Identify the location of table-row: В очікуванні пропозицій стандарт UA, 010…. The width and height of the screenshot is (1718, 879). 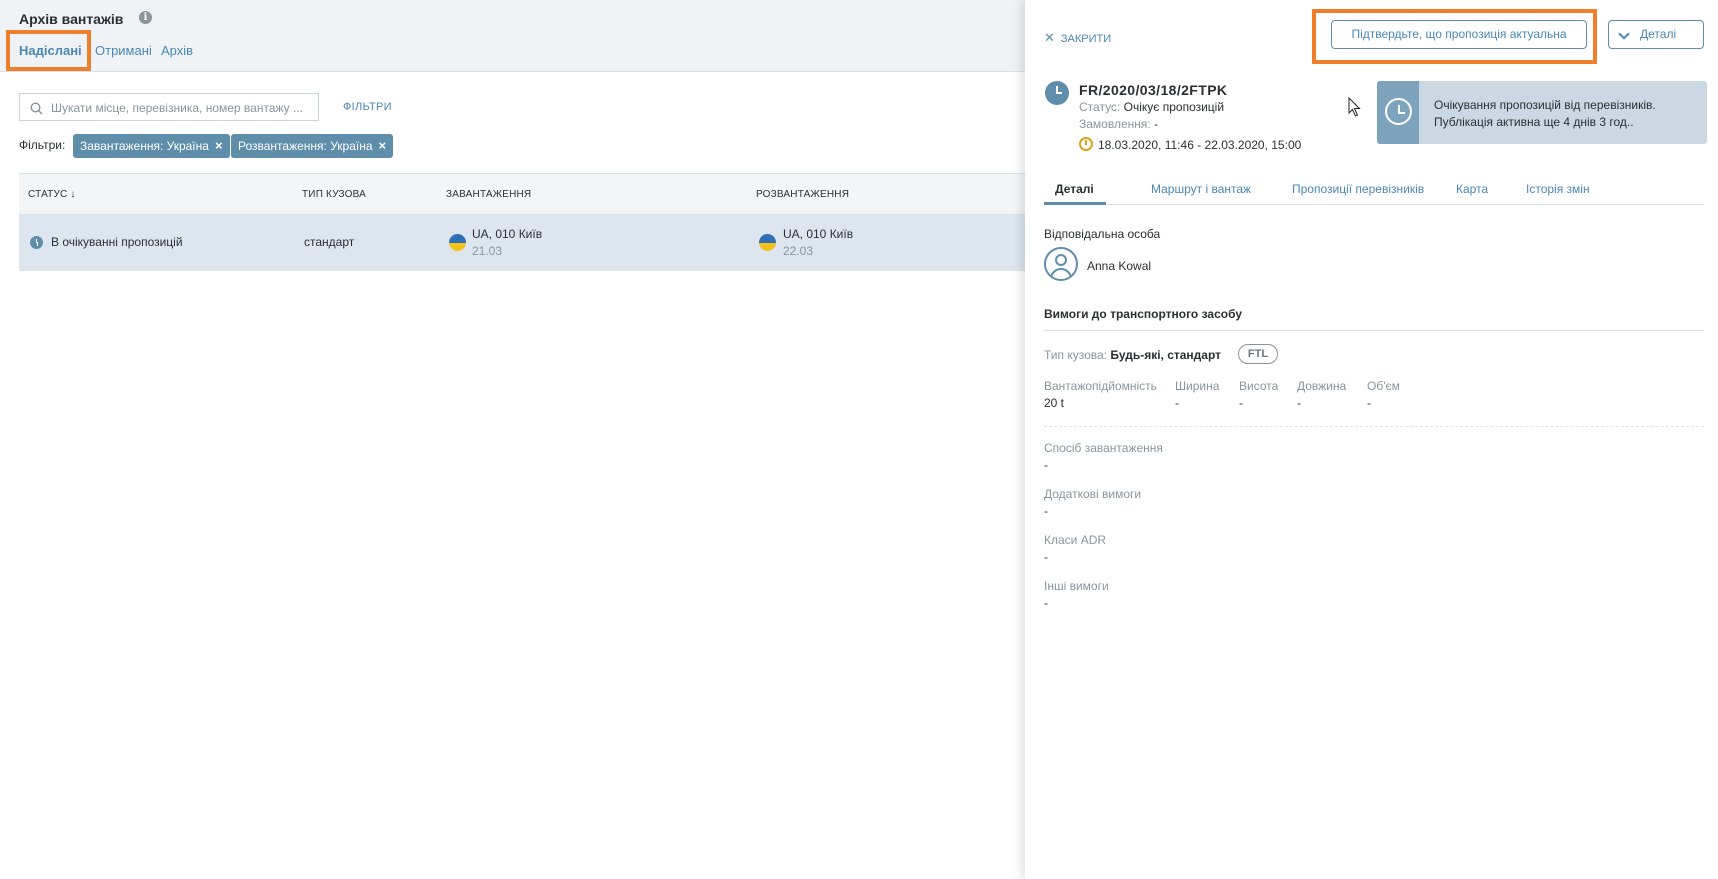
(522, 243).